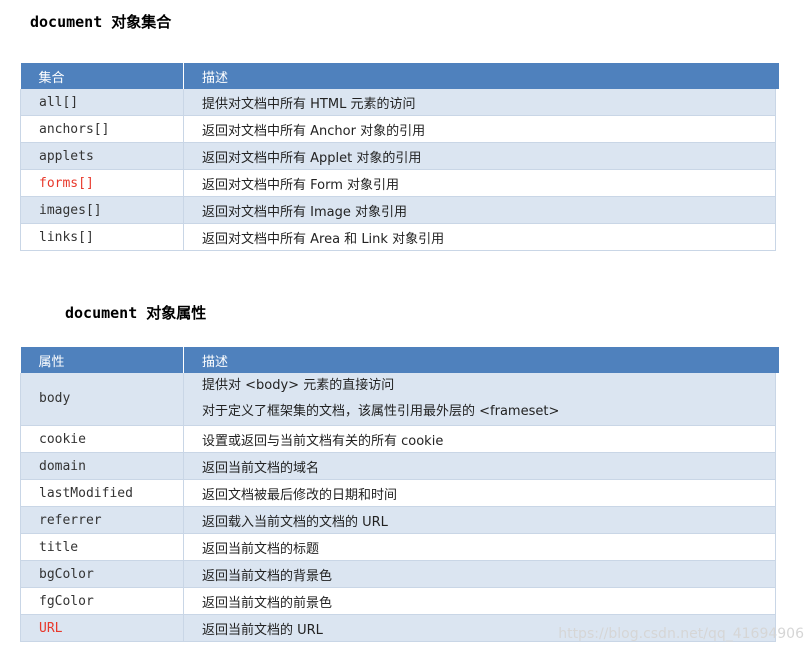 The image size is (812, 652). What do you see at coordinates (176, 313) in the screenshot?
I see `properties-heading-text: 对象属性` at bounding box center [176, 313].